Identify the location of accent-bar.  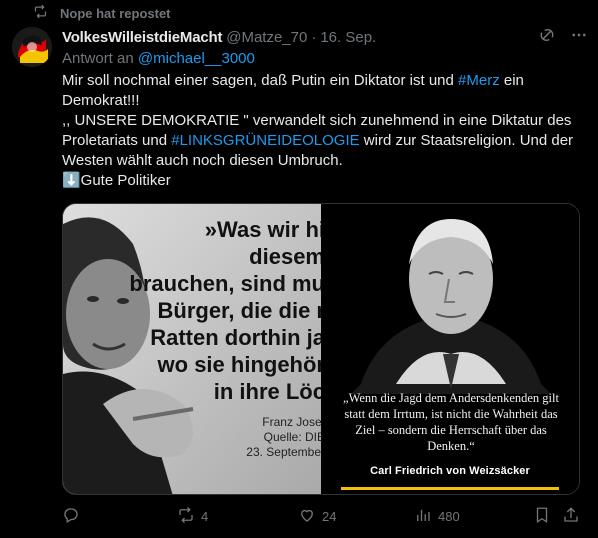
(450, 488).